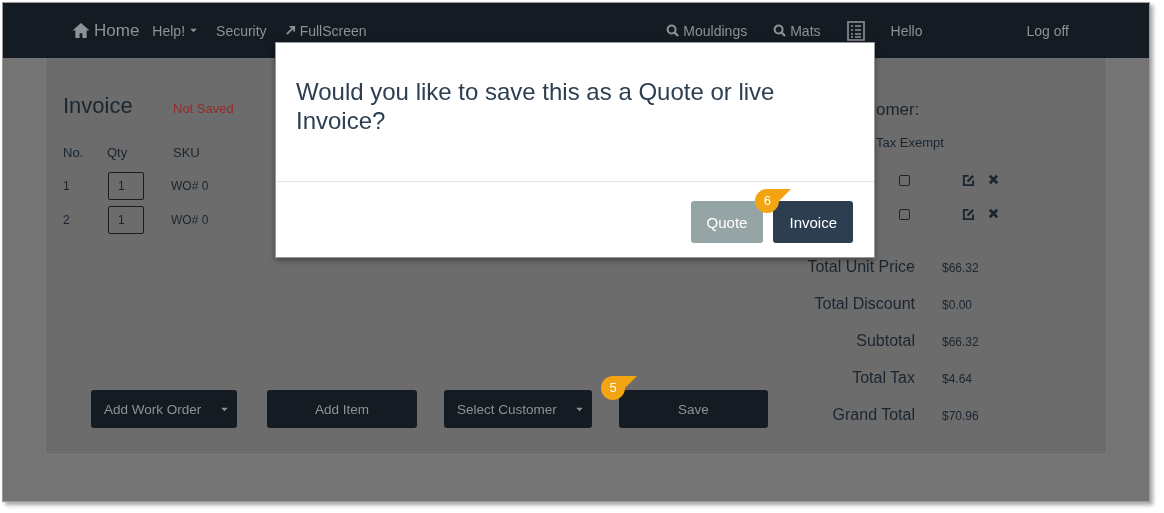  I want to click on dropdown-button: Add Work Order, so click(164, 409).